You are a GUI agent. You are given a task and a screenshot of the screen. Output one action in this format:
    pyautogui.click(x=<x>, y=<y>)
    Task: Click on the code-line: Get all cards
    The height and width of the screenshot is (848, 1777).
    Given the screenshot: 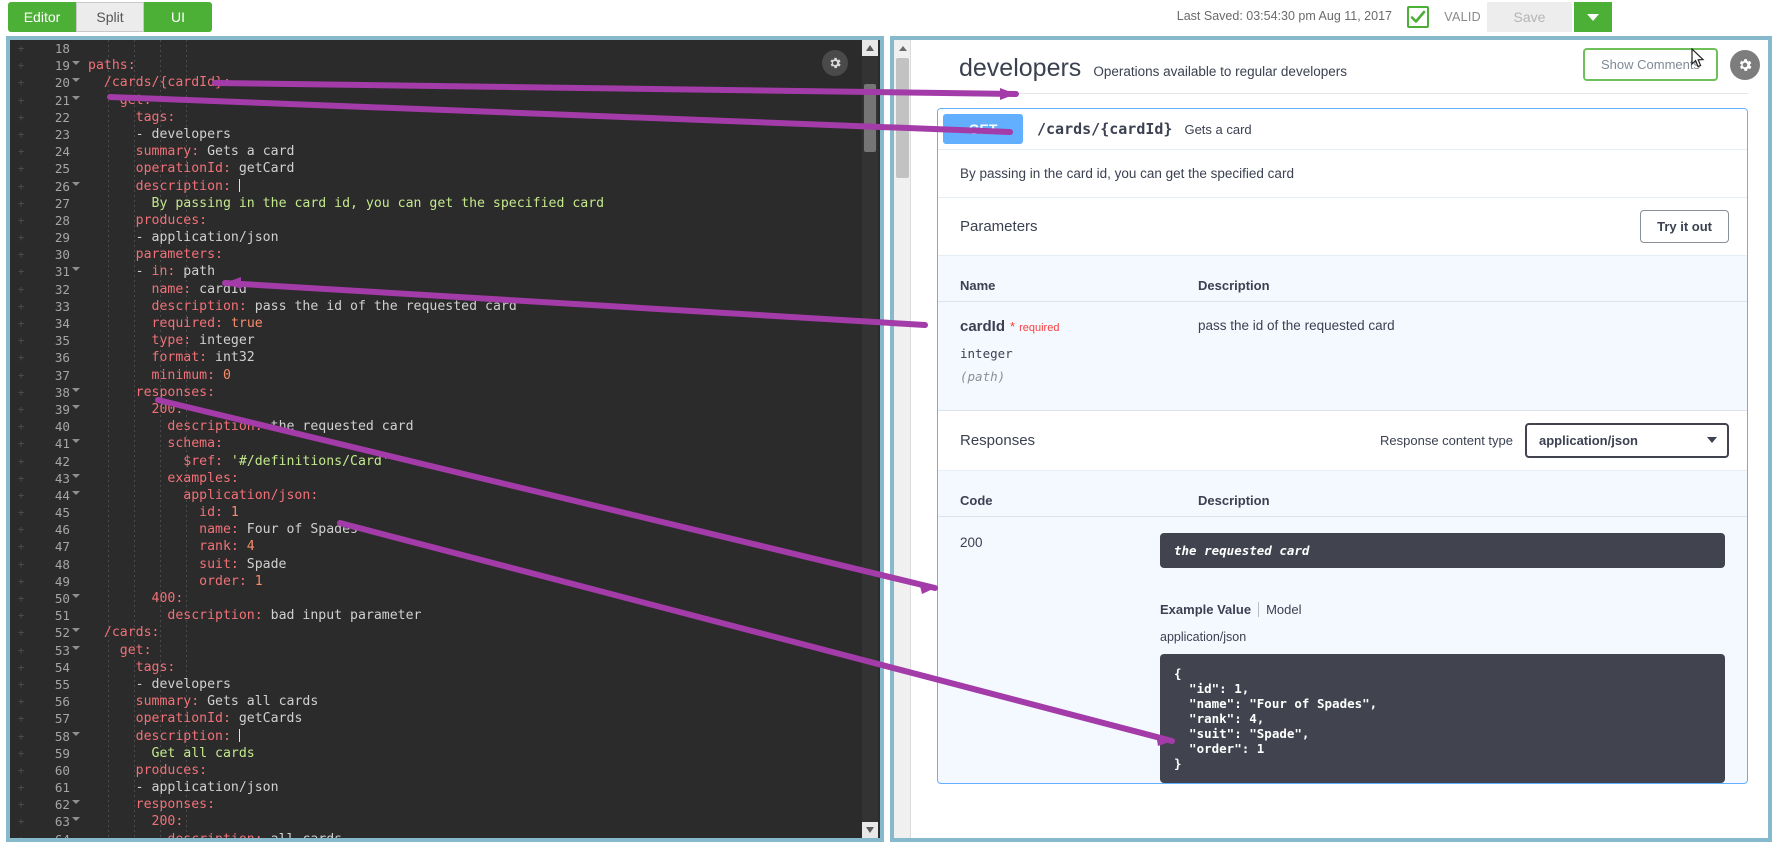 What is the action you would take?
    pyautogui.click(x=470, y=753)
    